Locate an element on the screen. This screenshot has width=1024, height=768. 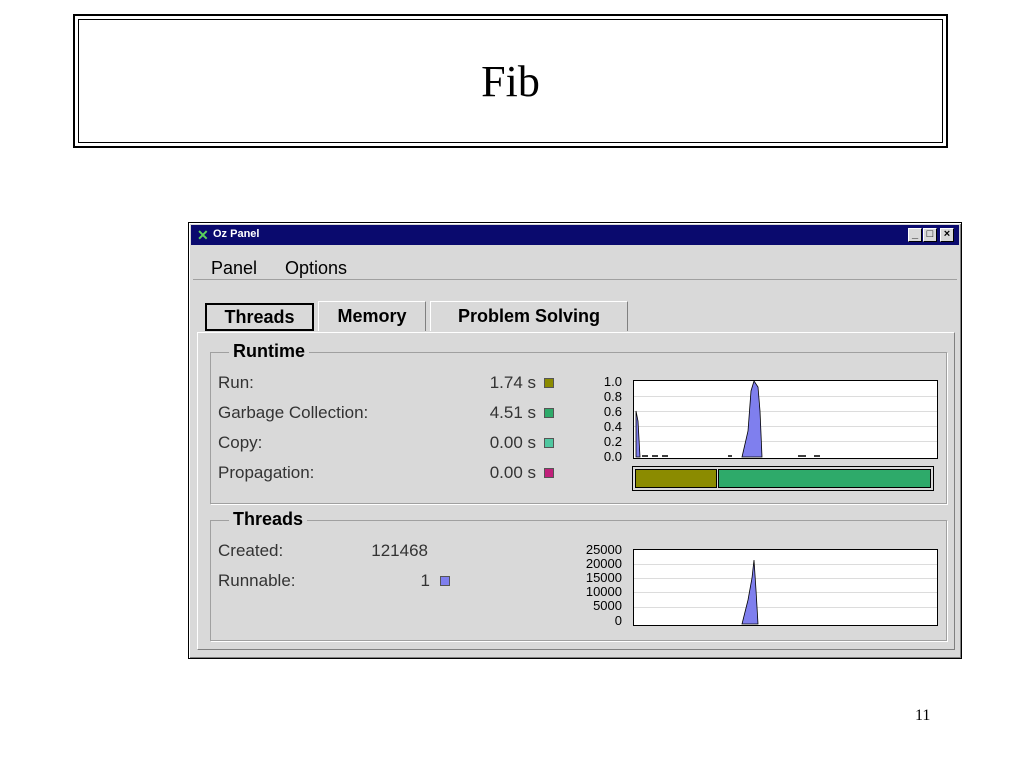
tab-memory: Memory is located at coordinates (372, 316).